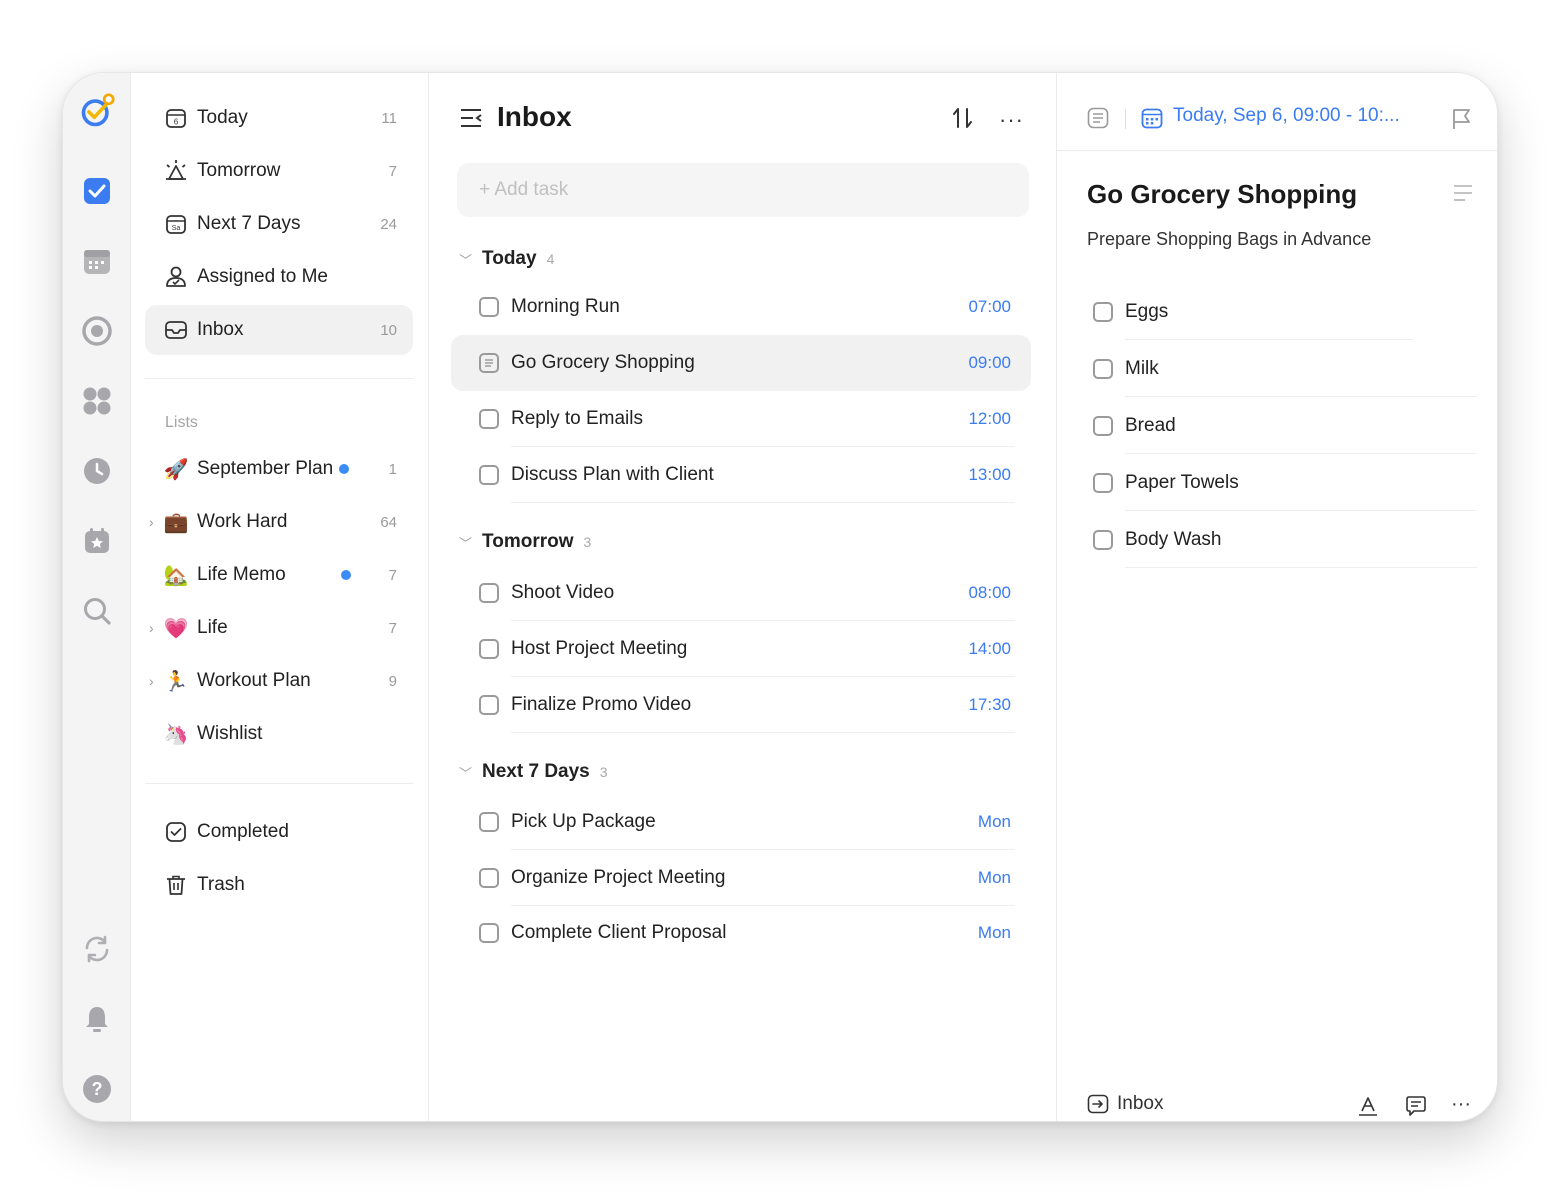  What do you see at coordinates (1150, 425) in the screenshot?
I see `subtask-title: Bread` at bounding box center [1150, 425].